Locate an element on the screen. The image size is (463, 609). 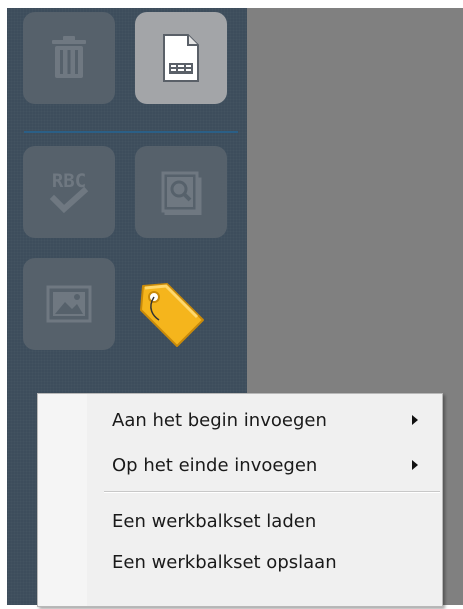
trash-button is located at coordinates (69, 58).